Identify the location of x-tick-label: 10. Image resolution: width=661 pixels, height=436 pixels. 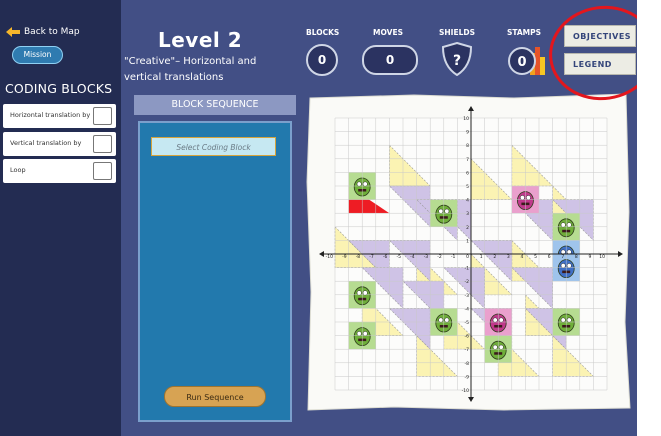
(602, 257).